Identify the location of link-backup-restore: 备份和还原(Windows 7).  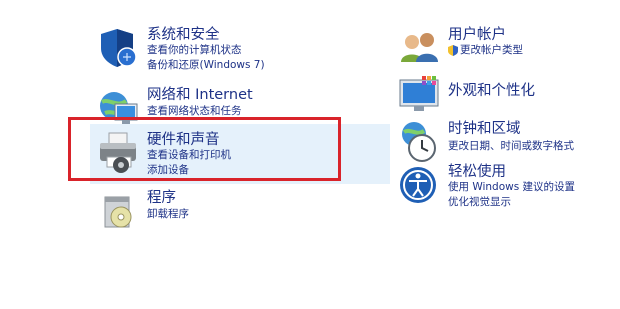
(206, 65).